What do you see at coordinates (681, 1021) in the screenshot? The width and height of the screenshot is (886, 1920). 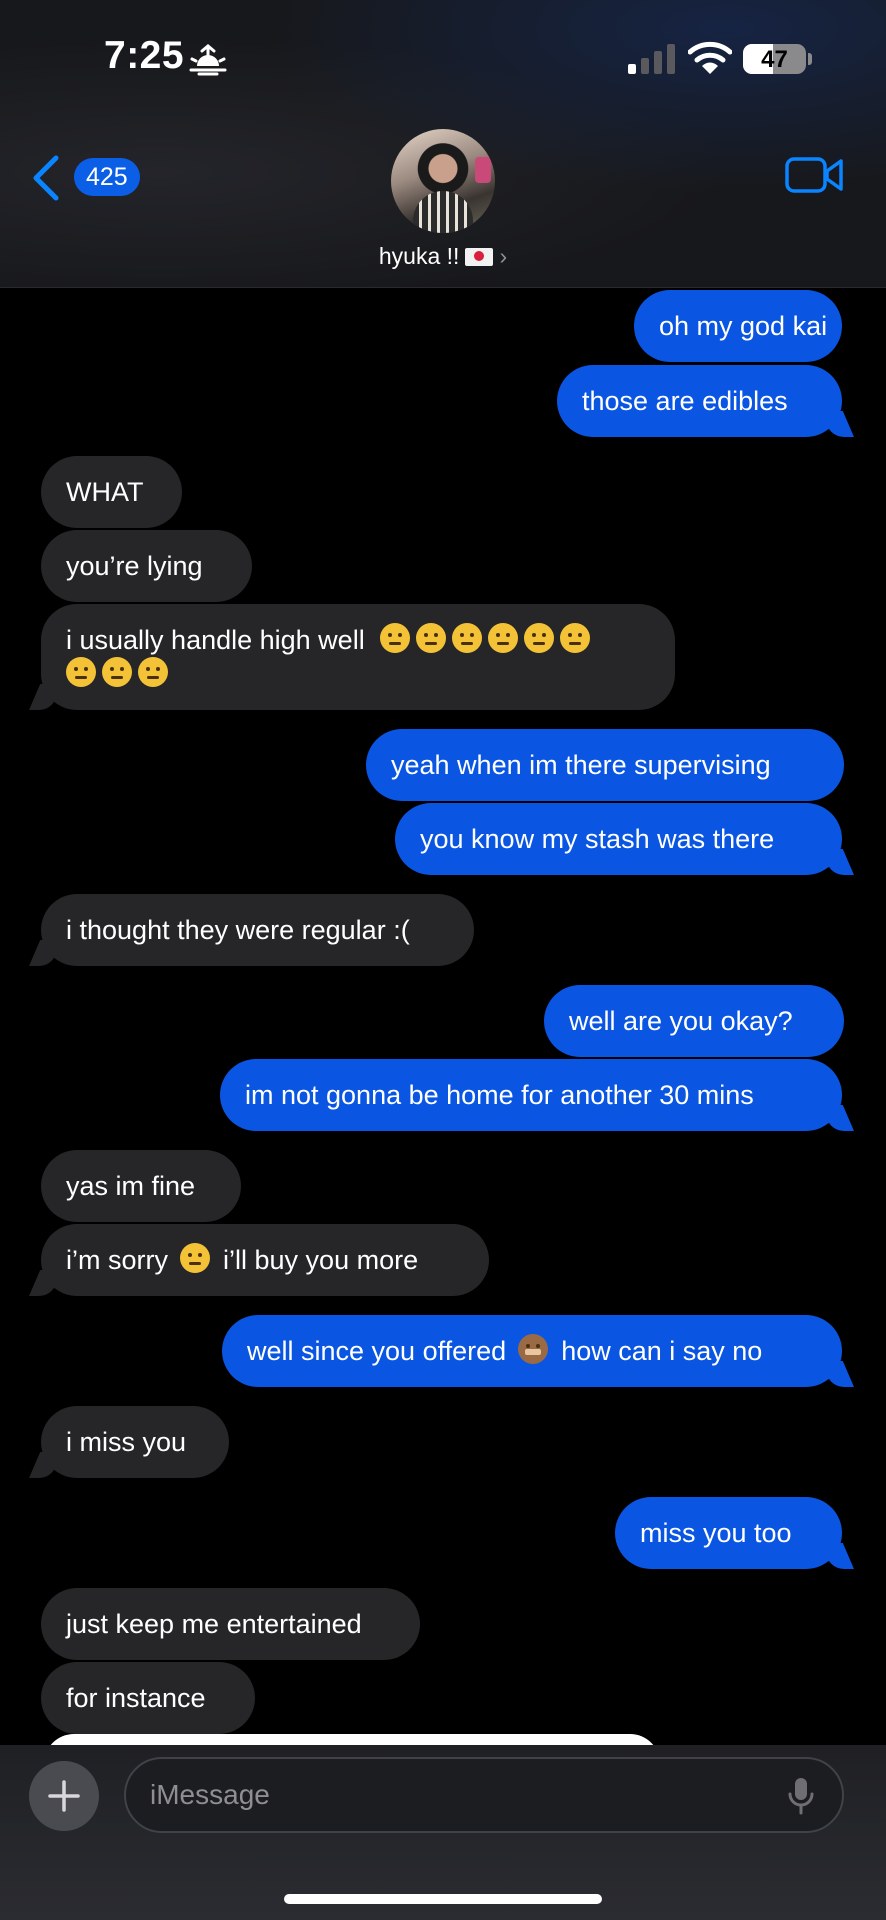 I see `message-text: well are you okay?` at bounding box center [681, 1021].